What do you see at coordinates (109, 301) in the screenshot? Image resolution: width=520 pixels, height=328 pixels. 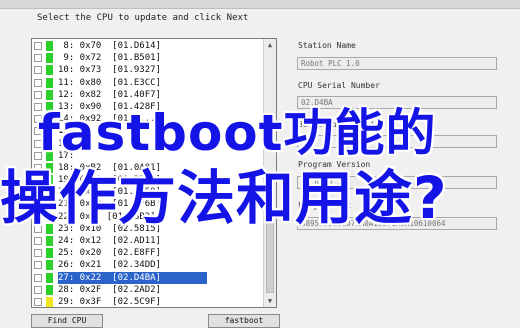 I see `cpu-list-item-text: 29: 0x3F [02.5C9F]` at bounding box center [109, 301].